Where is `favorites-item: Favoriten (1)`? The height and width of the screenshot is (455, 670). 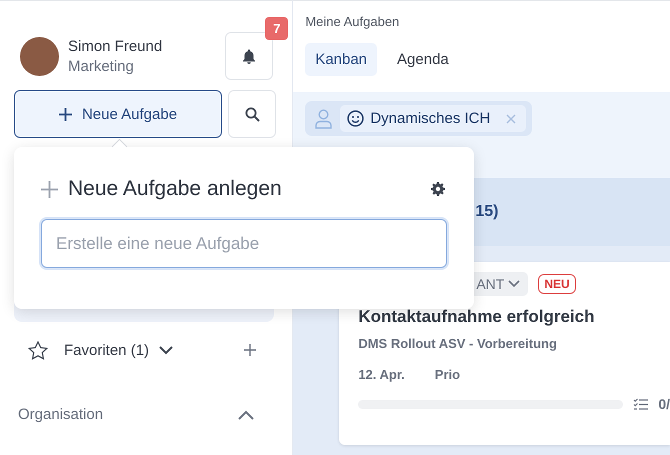
favorites-item: Favoriten (1) is located at coordinates (146, 350).